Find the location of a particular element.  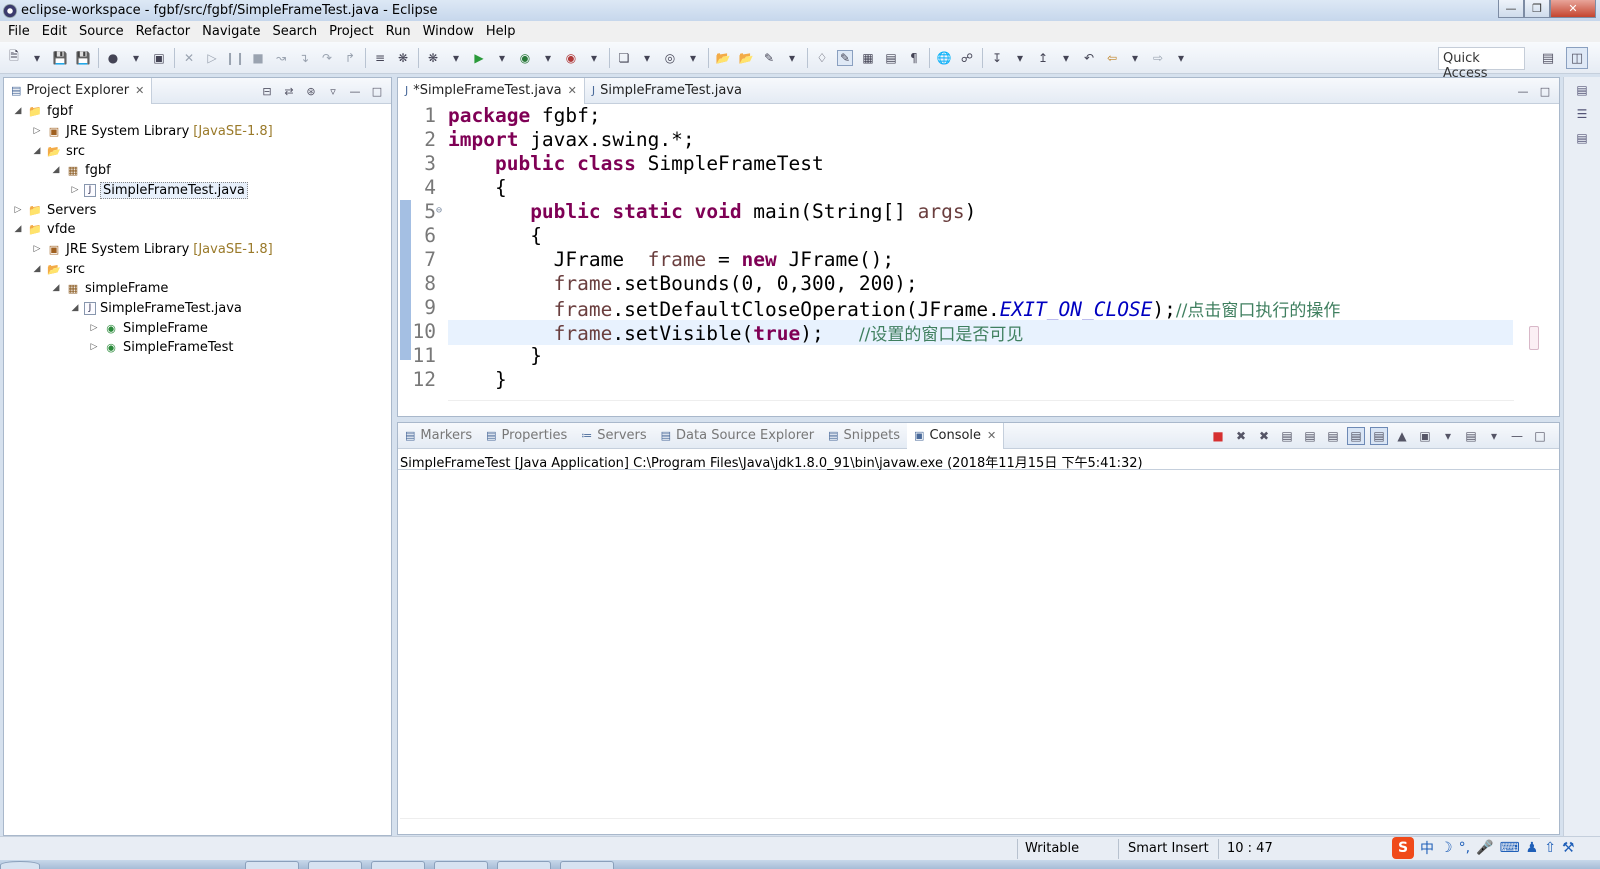

last-edit-icon: ↶ is located at coordinates (1089, 58).